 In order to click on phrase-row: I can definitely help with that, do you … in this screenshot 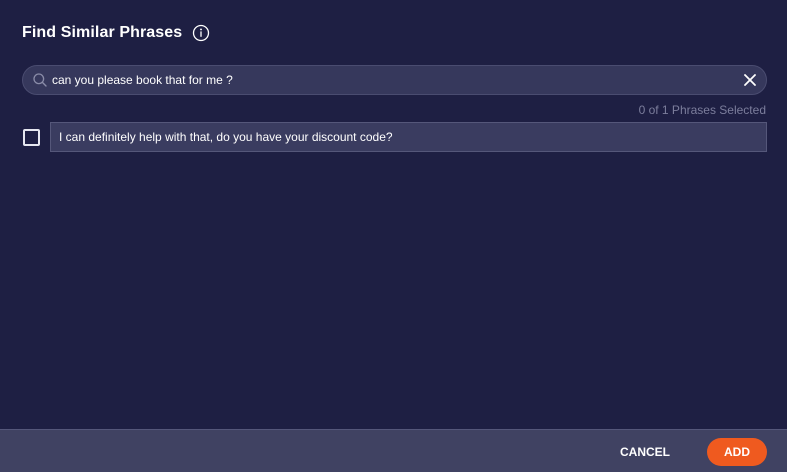, I will do `click(394, 137)`.